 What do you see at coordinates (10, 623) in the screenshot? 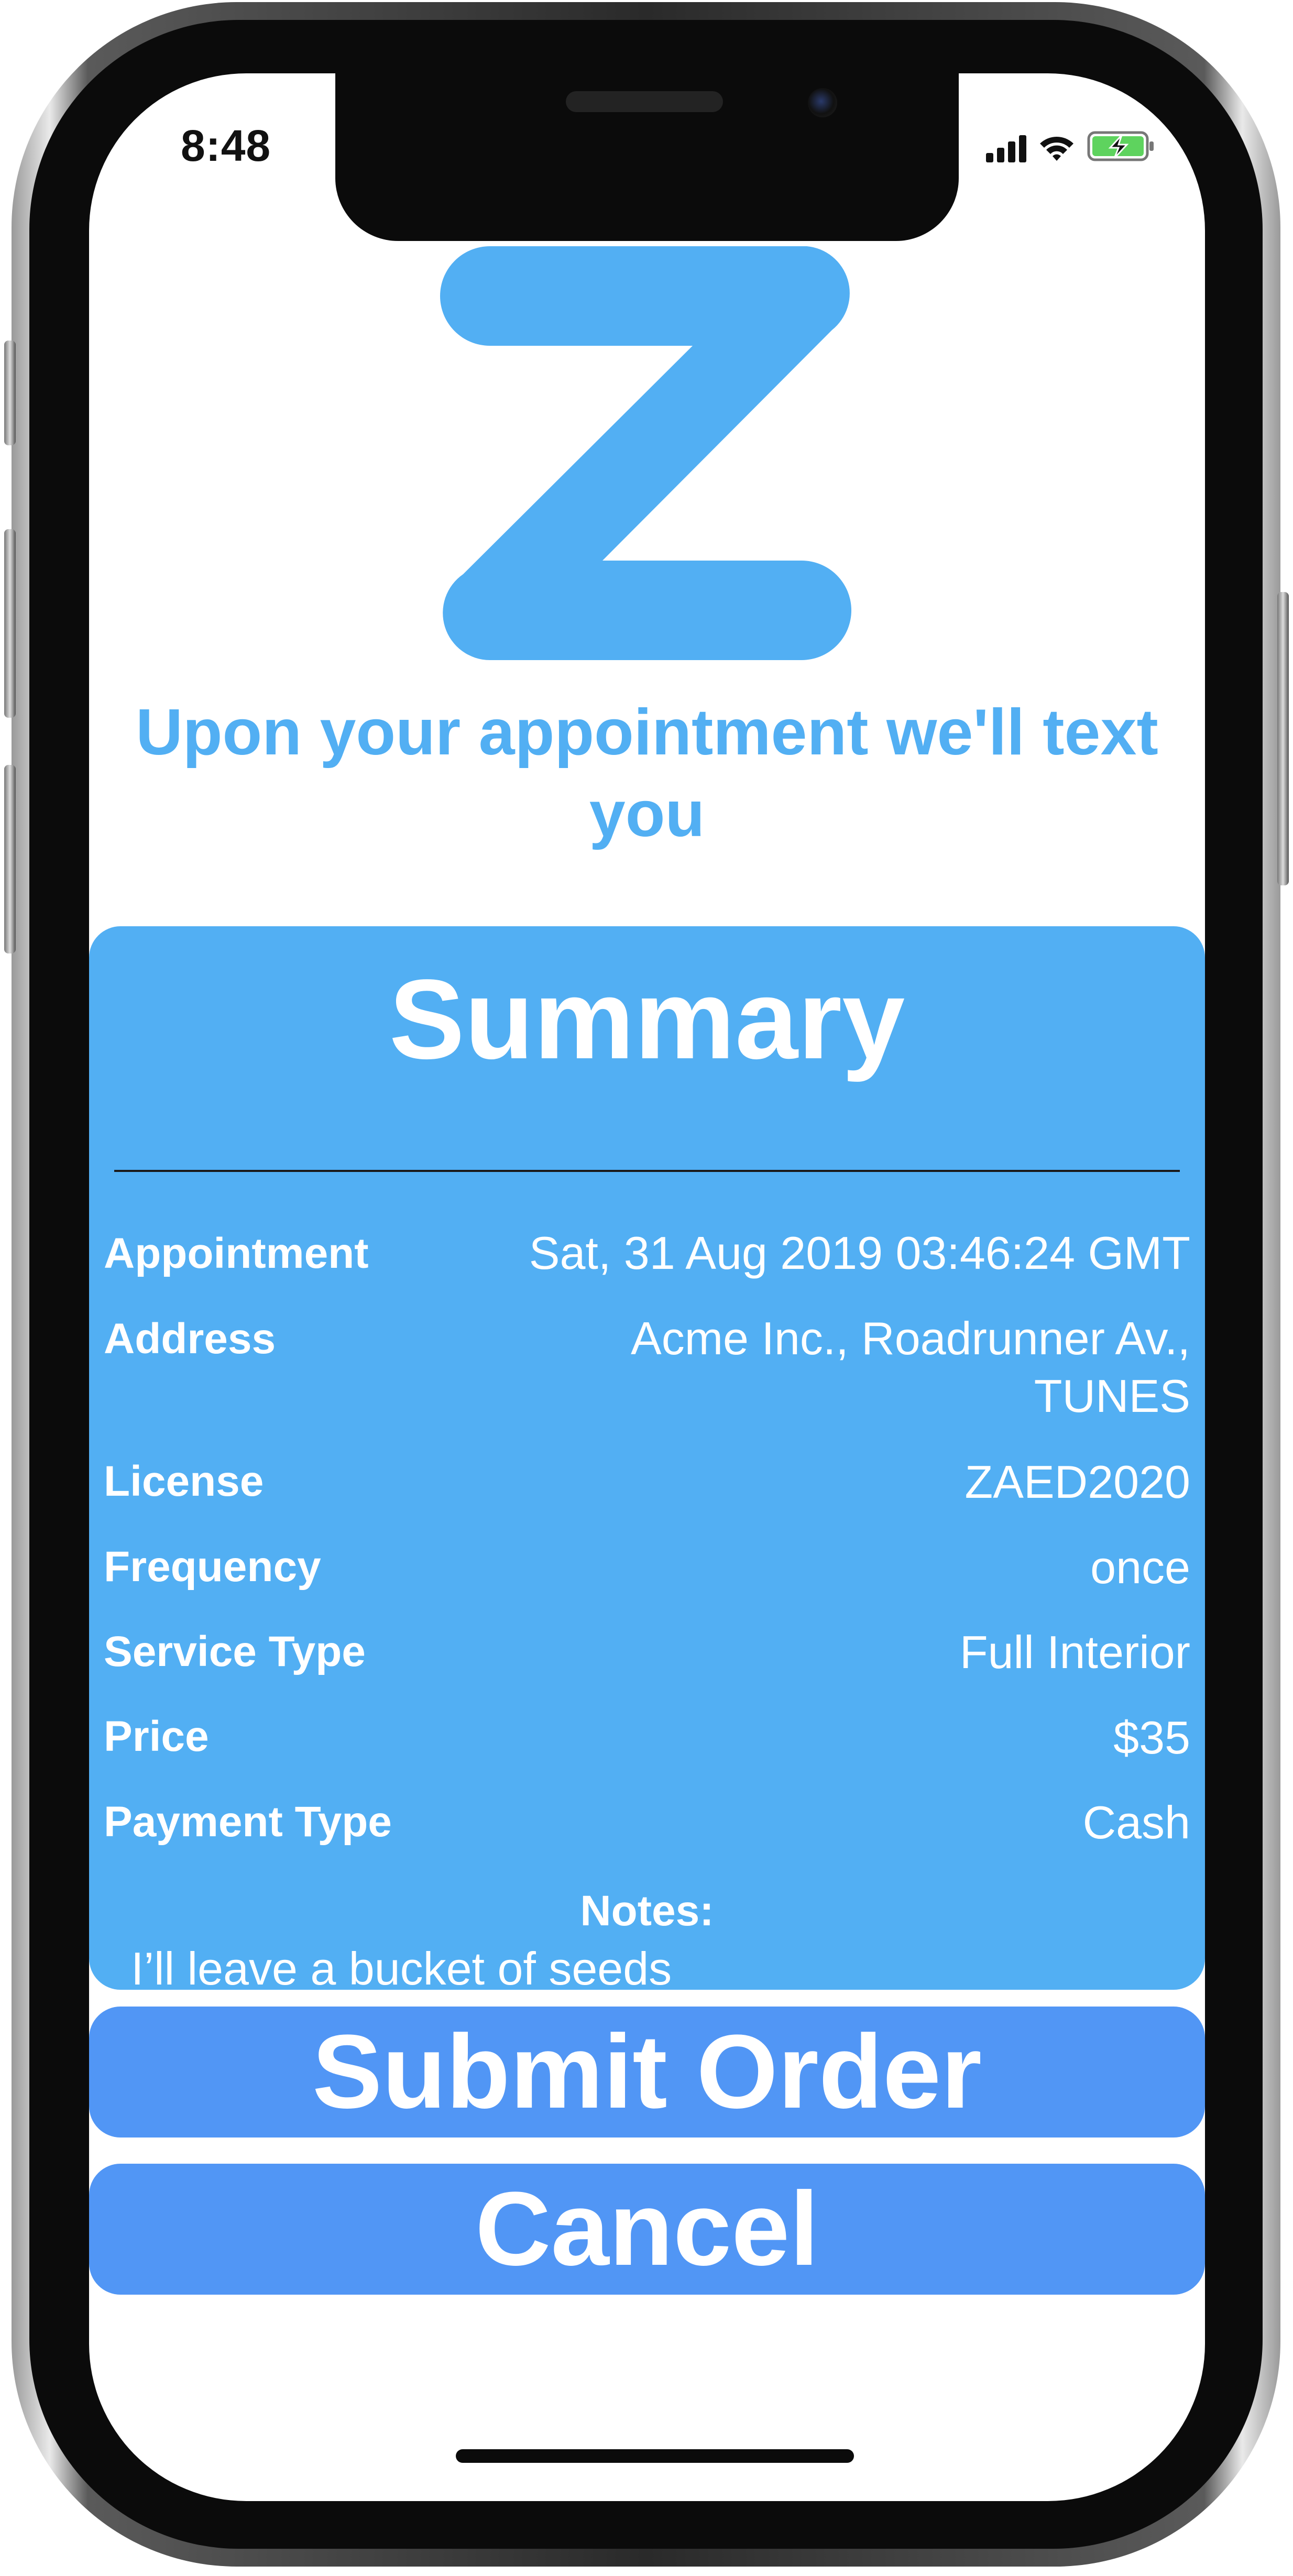
I see `volume-up-button` at bounding box center [10, 623].